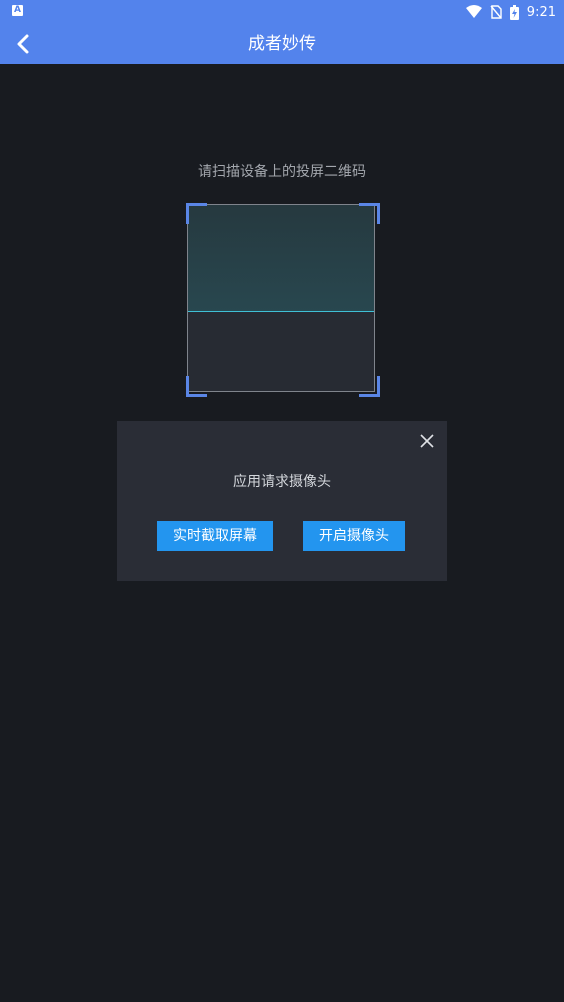 Image resolution: width=564 pixels, height=1002 pixels. What do you see at coordinates (354, 536) in the screenshot?
I see `open-camera-button: 开启摄像头` at bounding box center [354, 536].